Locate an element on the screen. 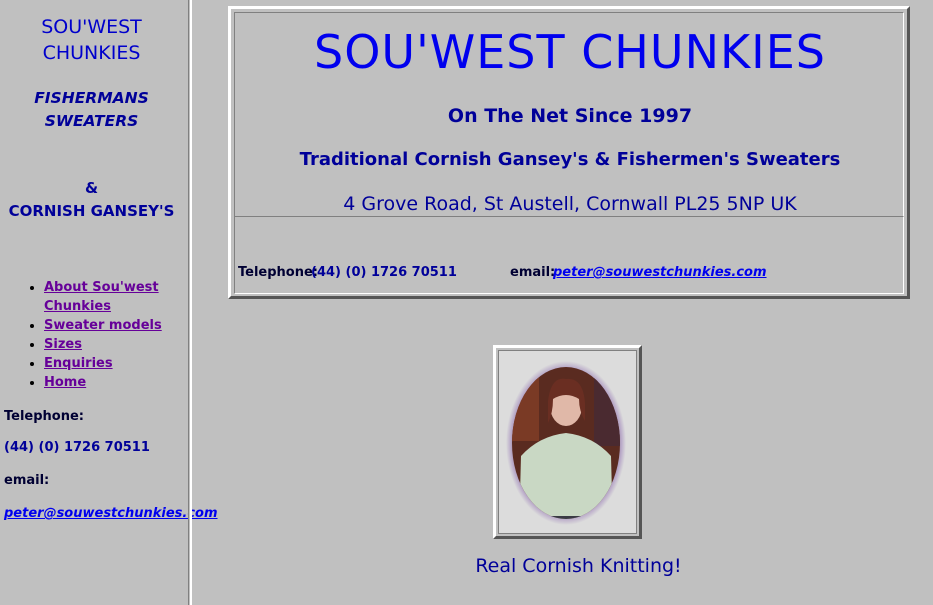 The width and height of the screenshot is (933, 605). sidebar-email-label: email: is located at coordinates (27, 480).